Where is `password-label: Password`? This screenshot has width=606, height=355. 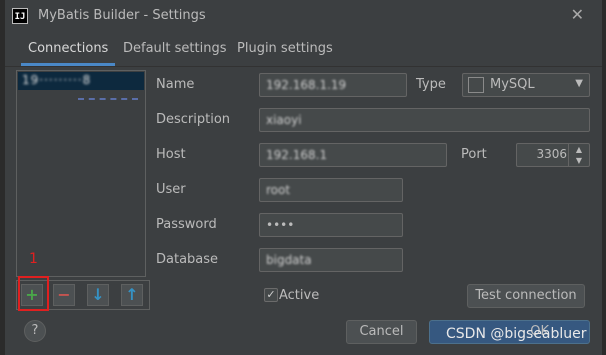
password-label: Password is located at coordinates (186, 224).